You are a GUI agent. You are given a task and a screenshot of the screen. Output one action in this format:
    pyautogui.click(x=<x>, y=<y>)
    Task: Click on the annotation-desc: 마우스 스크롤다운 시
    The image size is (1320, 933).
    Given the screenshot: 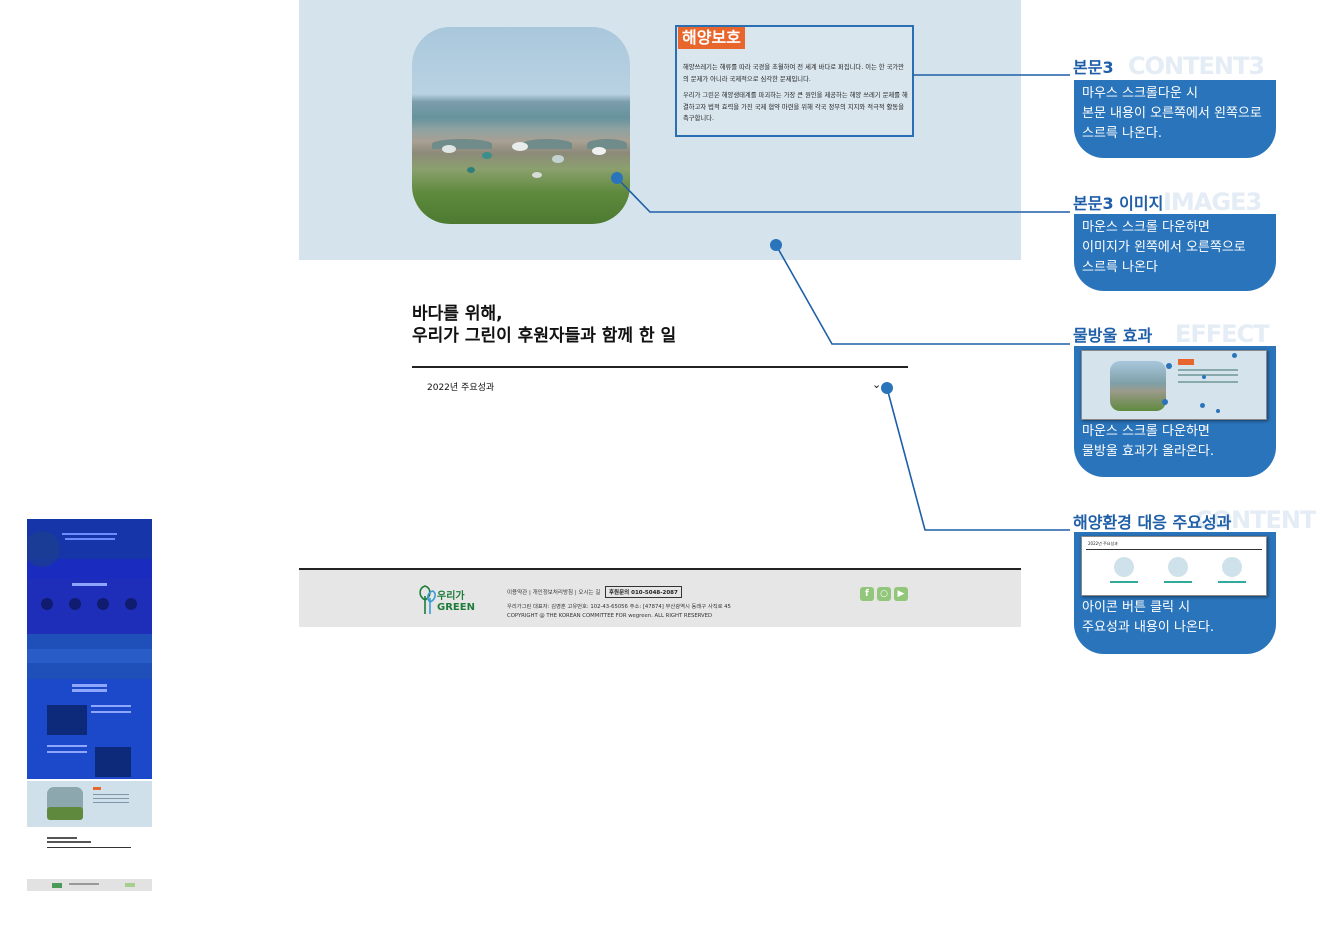 What is the action you would take?
    pyautogui.click(x=1140, y=93)
    